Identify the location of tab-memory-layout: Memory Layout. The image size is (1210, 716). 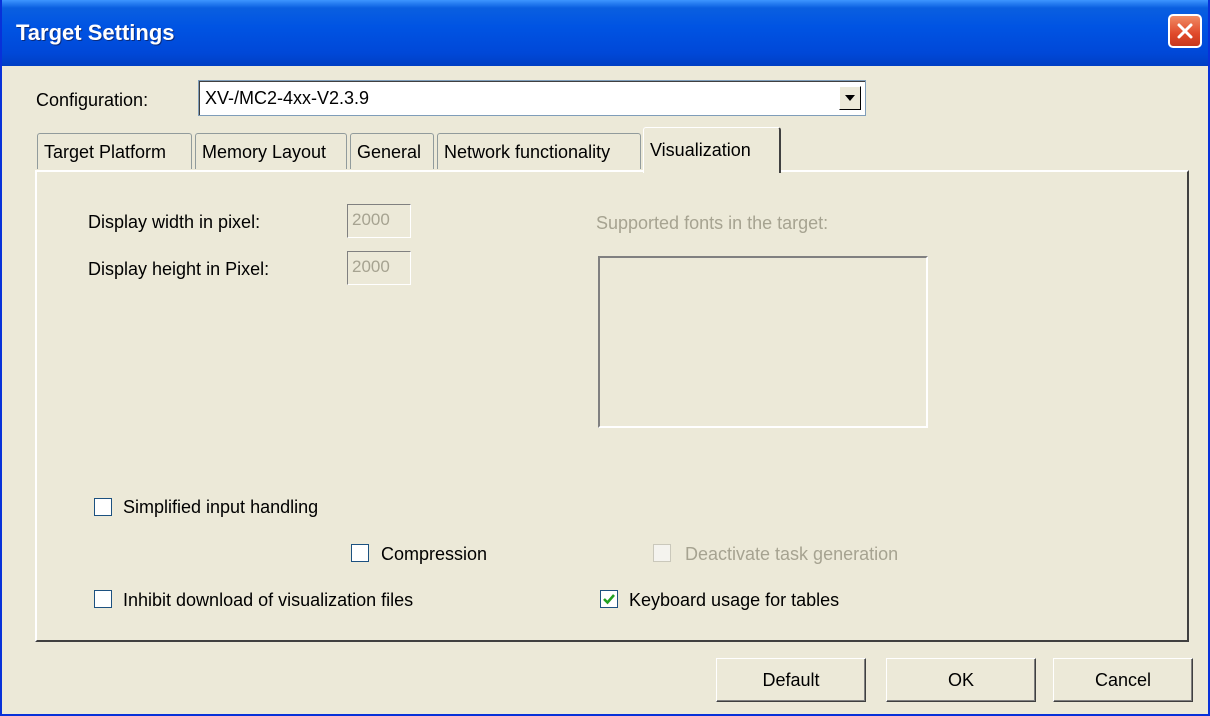
(271, 151).